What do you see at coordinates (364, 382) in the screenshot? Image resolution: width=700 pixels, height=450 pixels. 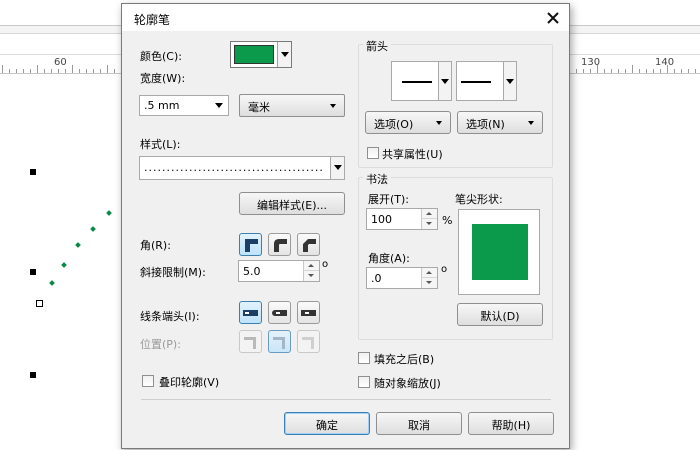 I see `scale-with-image-checkbox` at bounding box center [364, 382].